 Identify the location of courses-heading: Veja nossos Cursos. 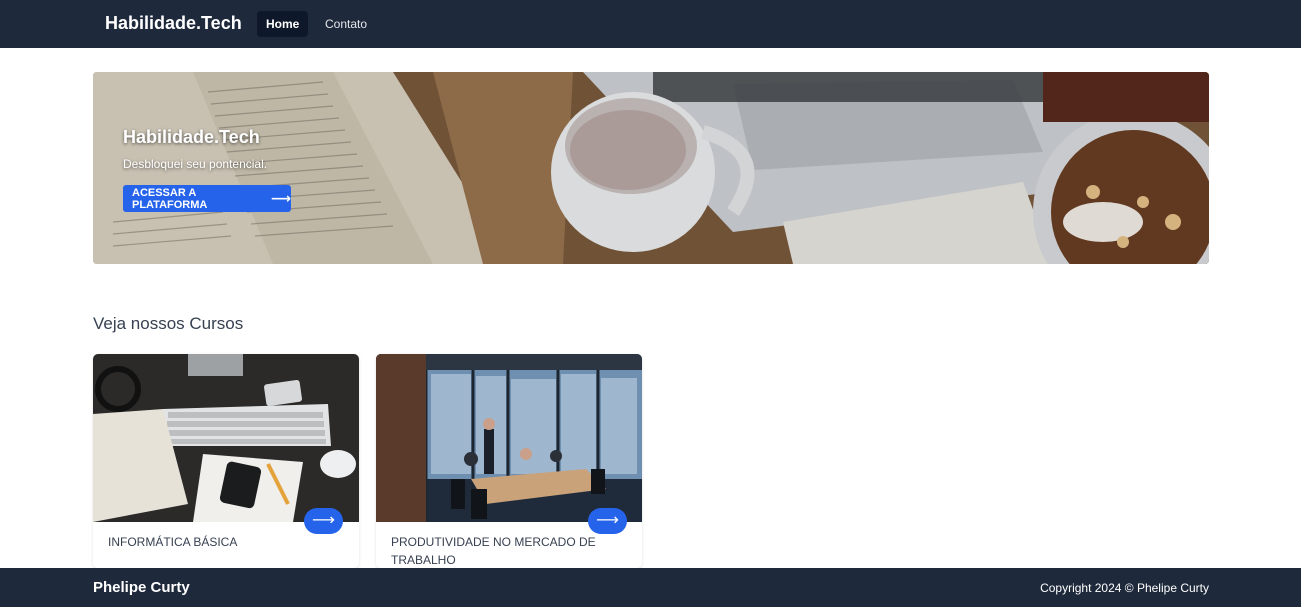
(168, 323).